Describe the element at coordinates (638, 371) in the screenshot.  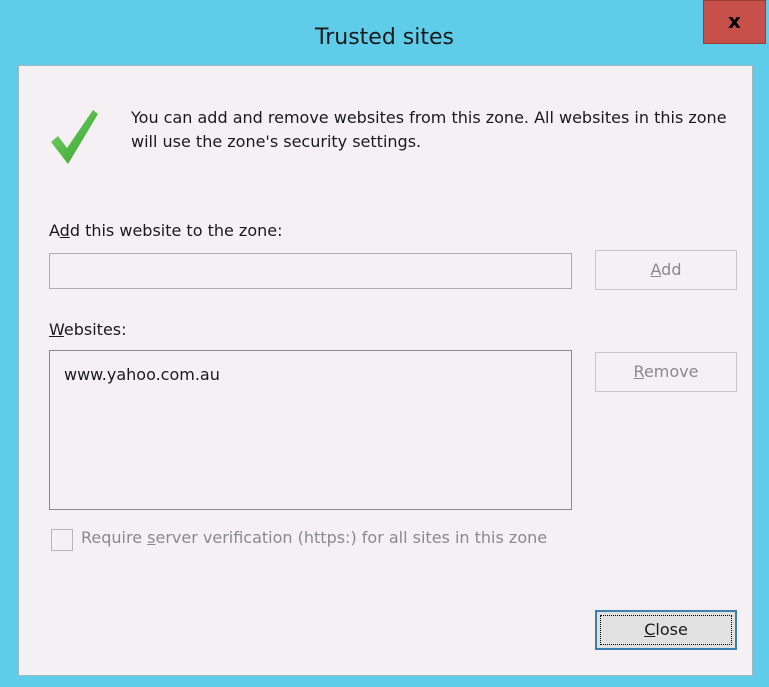
I see `remove-button-accelerator: R` at that location.